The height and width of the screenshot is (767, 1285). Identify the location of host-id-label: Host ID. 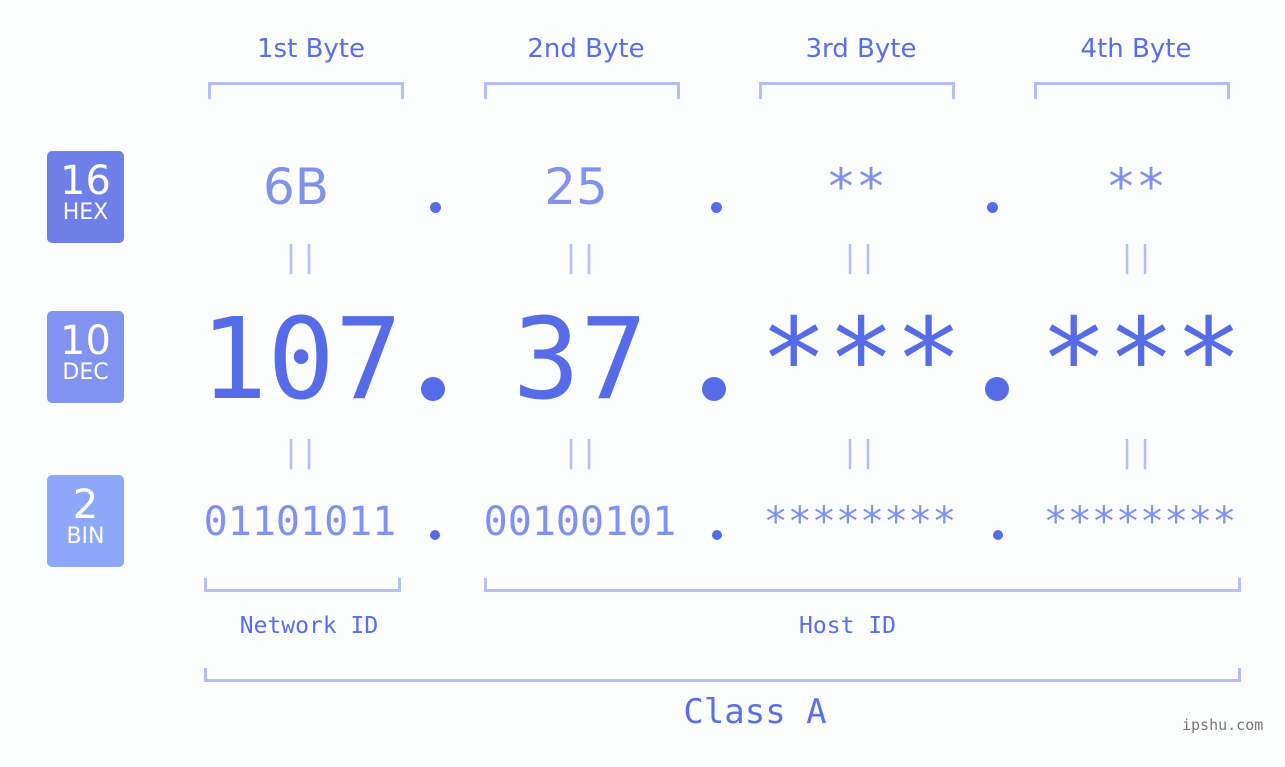
(847, 626).